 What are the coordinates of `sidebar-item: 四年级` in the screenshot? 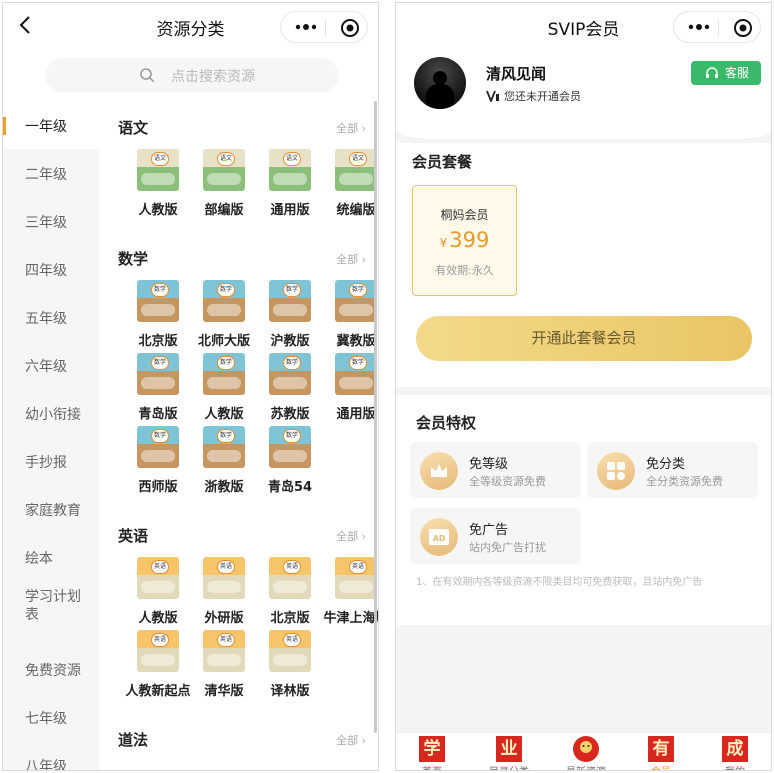 It's located at (51, 269).